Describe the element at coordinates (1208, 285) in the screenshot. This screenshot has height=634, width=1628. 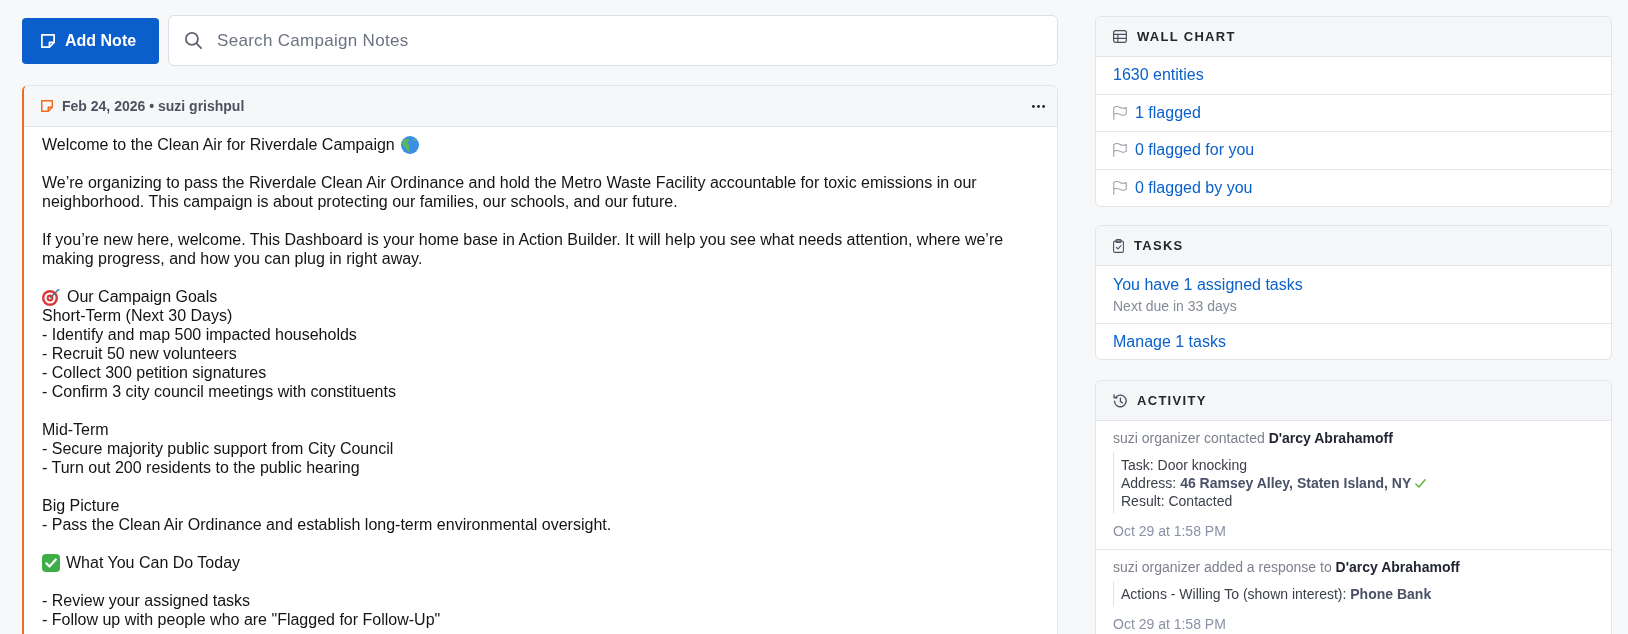
I see `task-link: You have 1 assigned tasks` at that location.